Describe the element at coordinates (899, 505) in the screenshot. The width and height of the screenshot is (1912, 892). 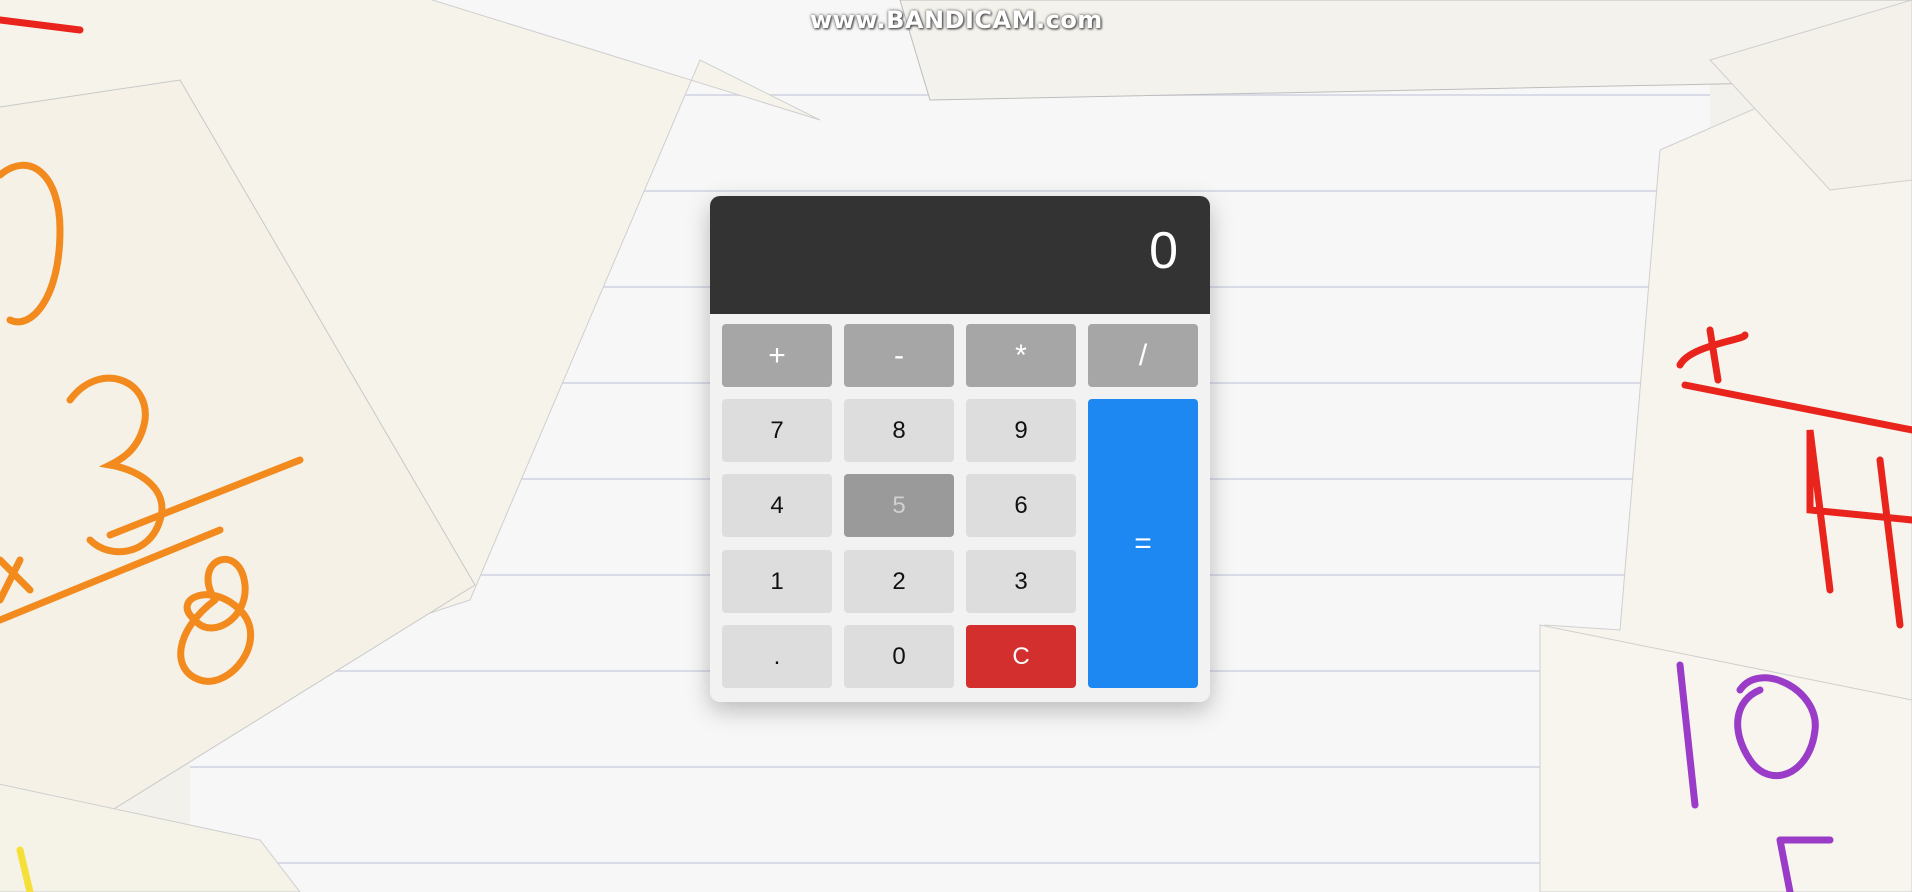
I see `digit-5-button: 5` at that location.